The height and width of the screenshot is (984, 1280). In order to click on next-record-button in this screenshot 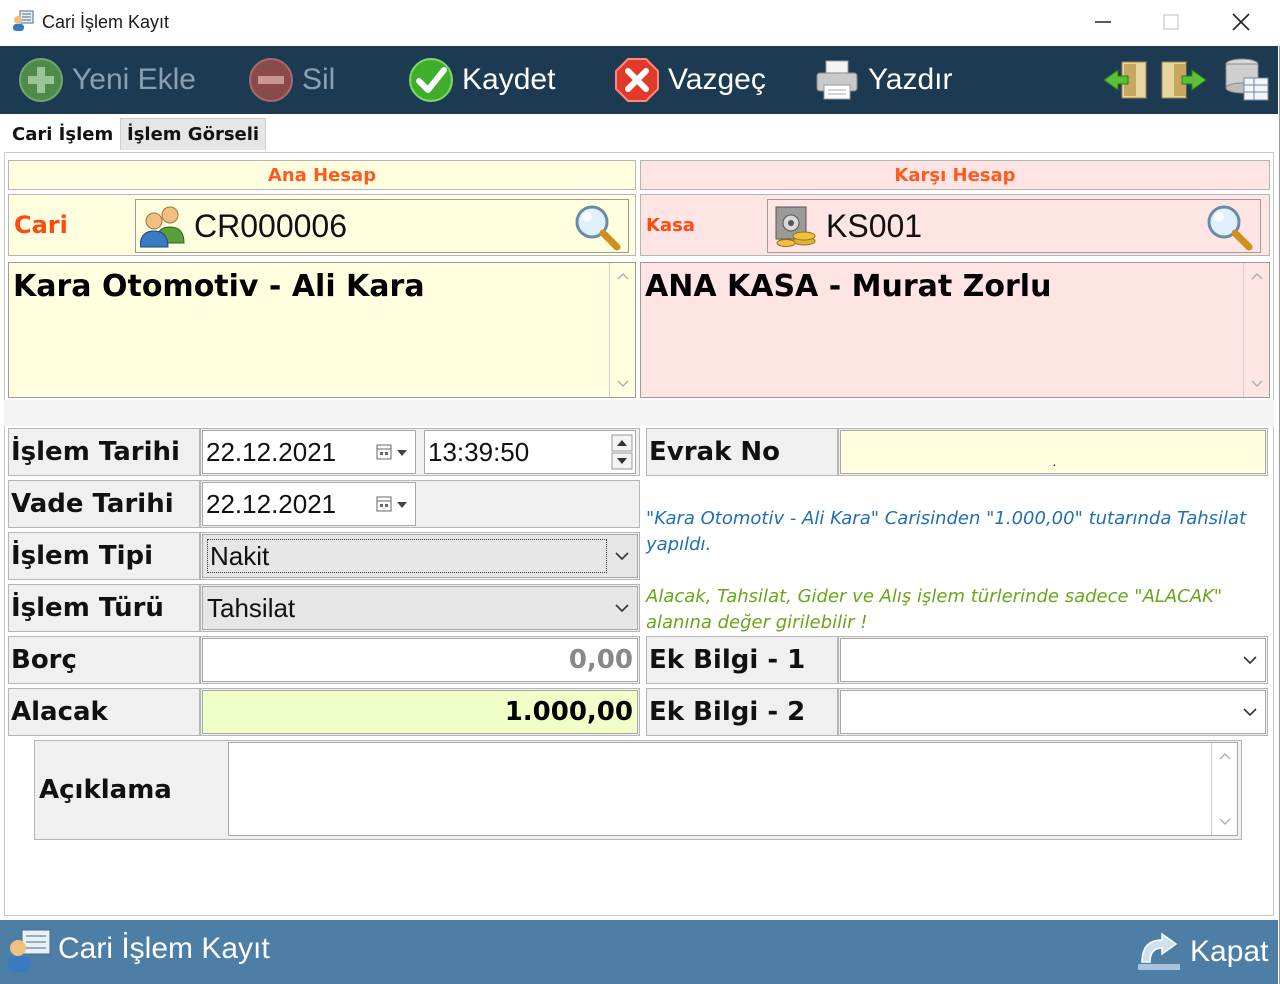, I will do `click(1184, 80)`.